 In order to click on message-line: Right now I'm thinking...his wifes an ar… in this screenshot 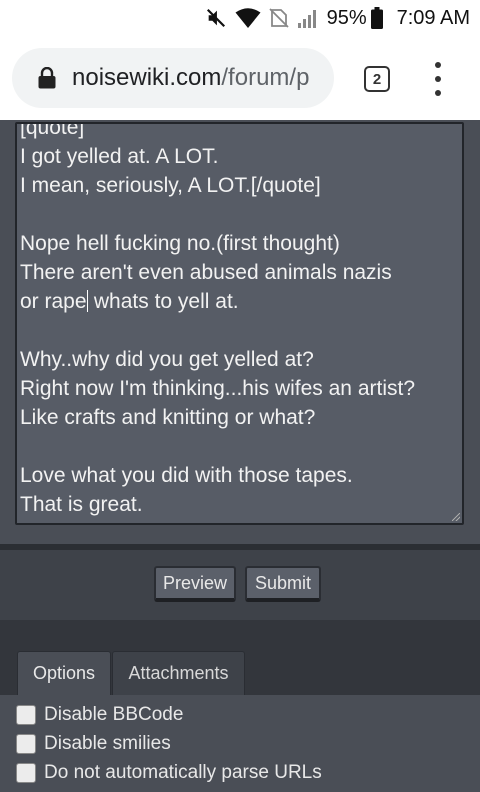, I will do `click(218, 388)`.